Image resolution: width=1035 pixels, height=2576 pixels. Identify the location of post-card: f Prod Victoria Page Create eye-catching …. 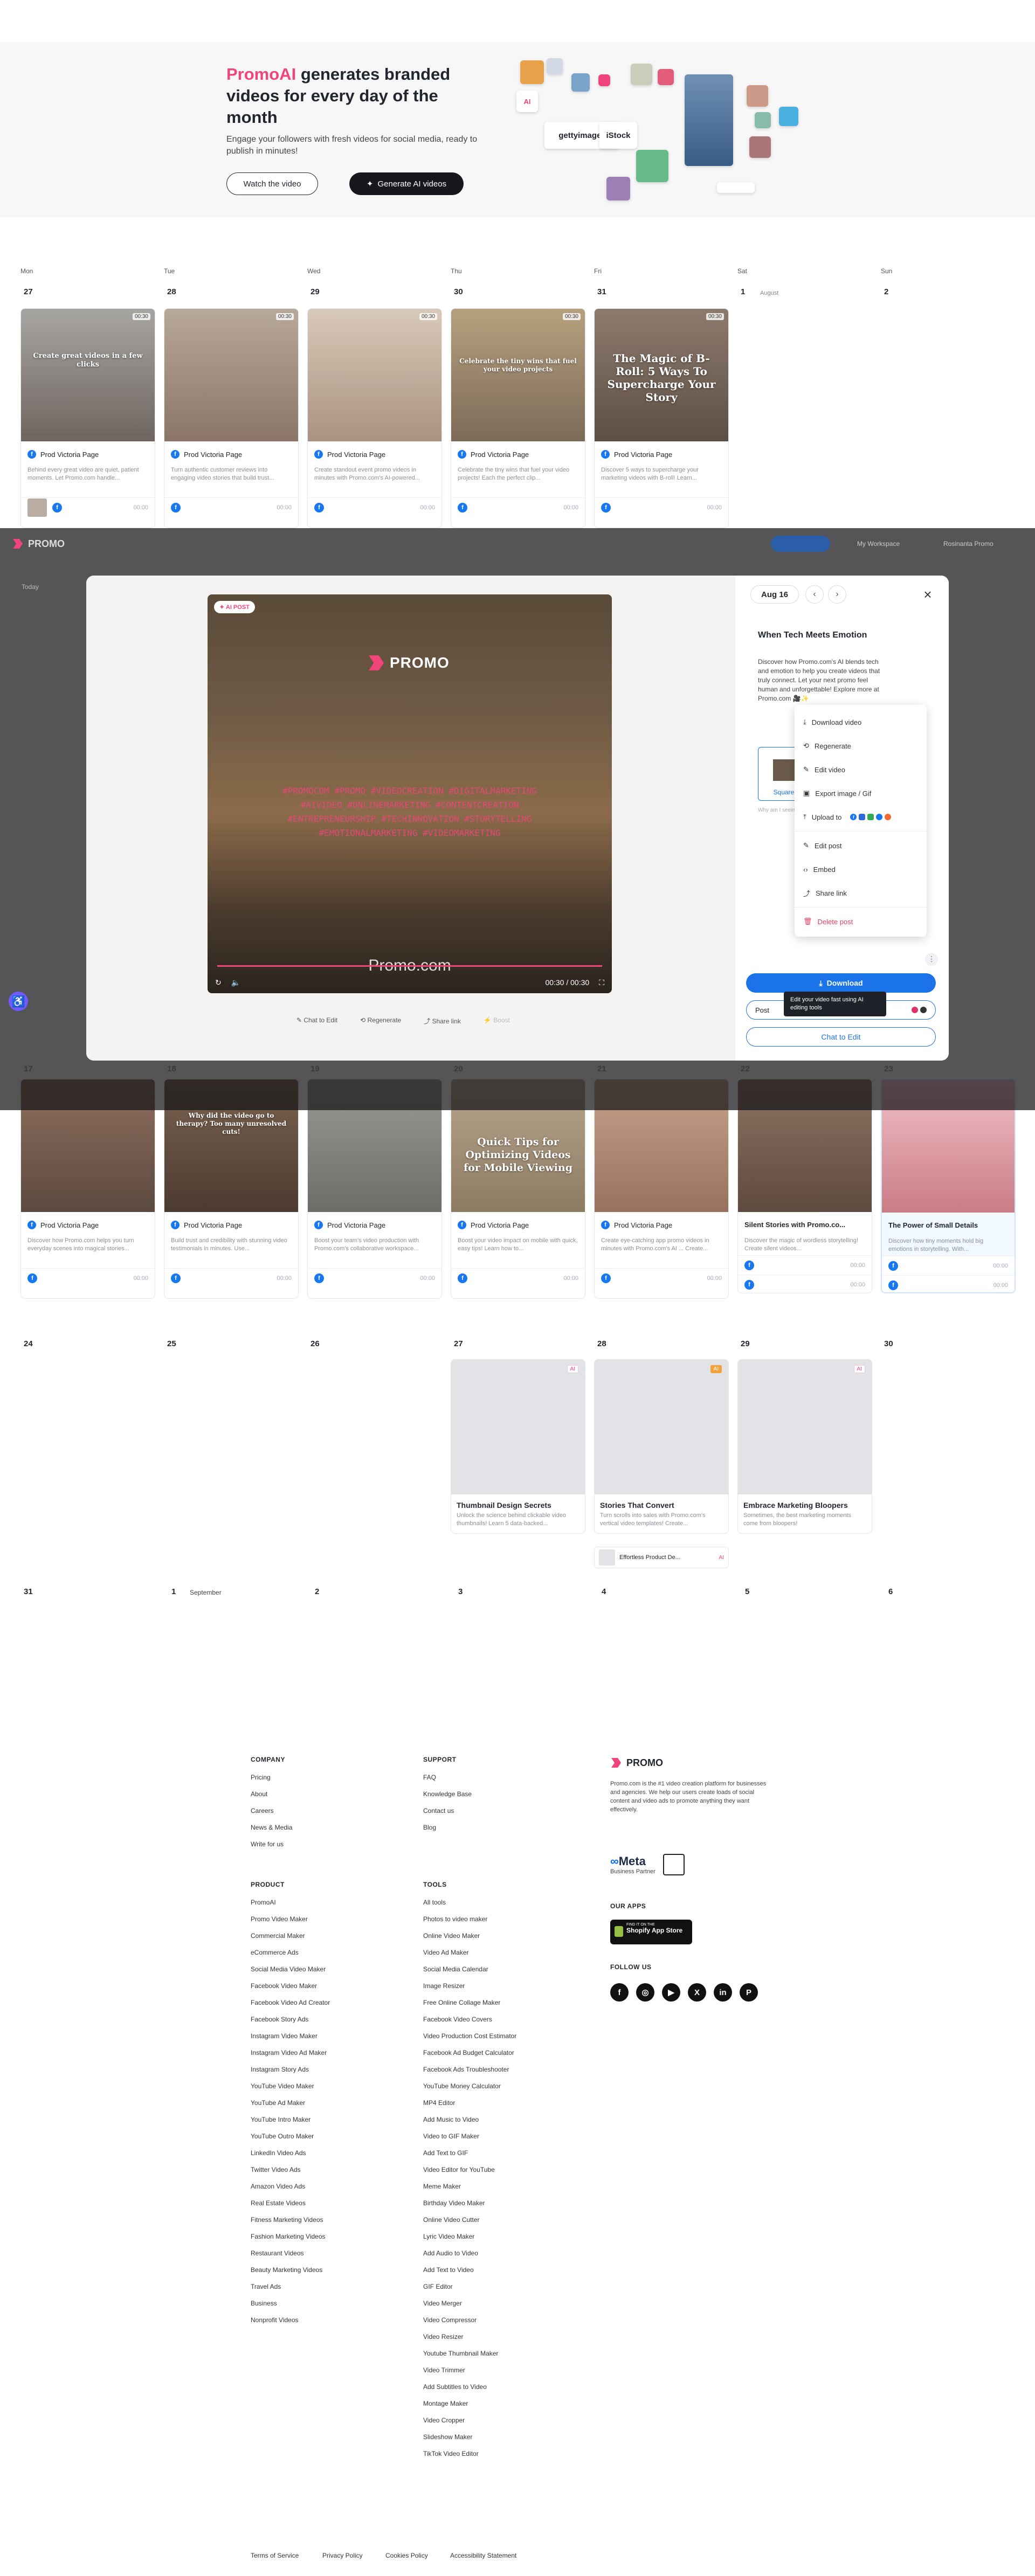
(661, 1189).